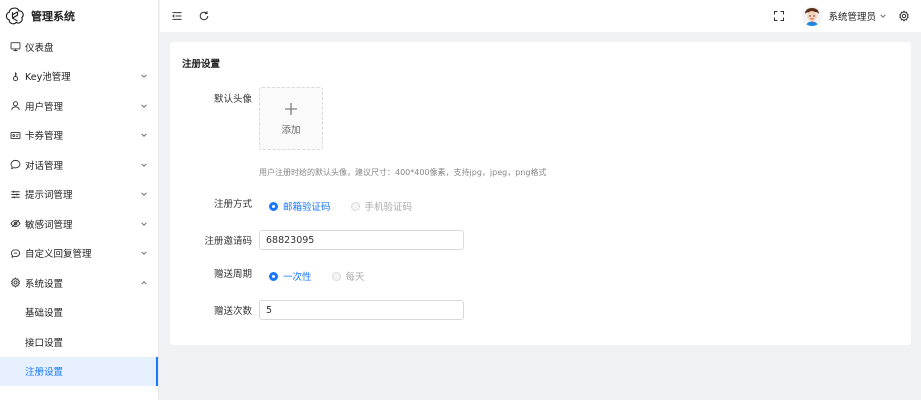 This screenshot has width=921, height=400. I want to click on sidebar-item-label: 自定义回复管理, so click(58, 255).